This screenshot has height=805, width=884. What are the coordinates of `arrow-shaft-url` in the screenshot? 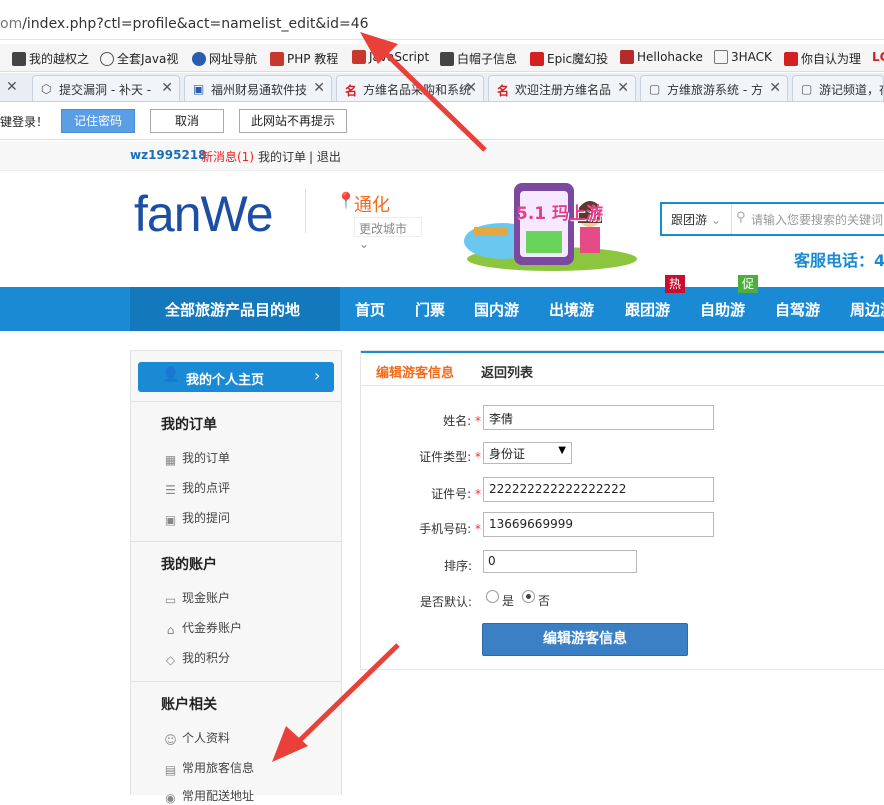 It's located at (431, 98).